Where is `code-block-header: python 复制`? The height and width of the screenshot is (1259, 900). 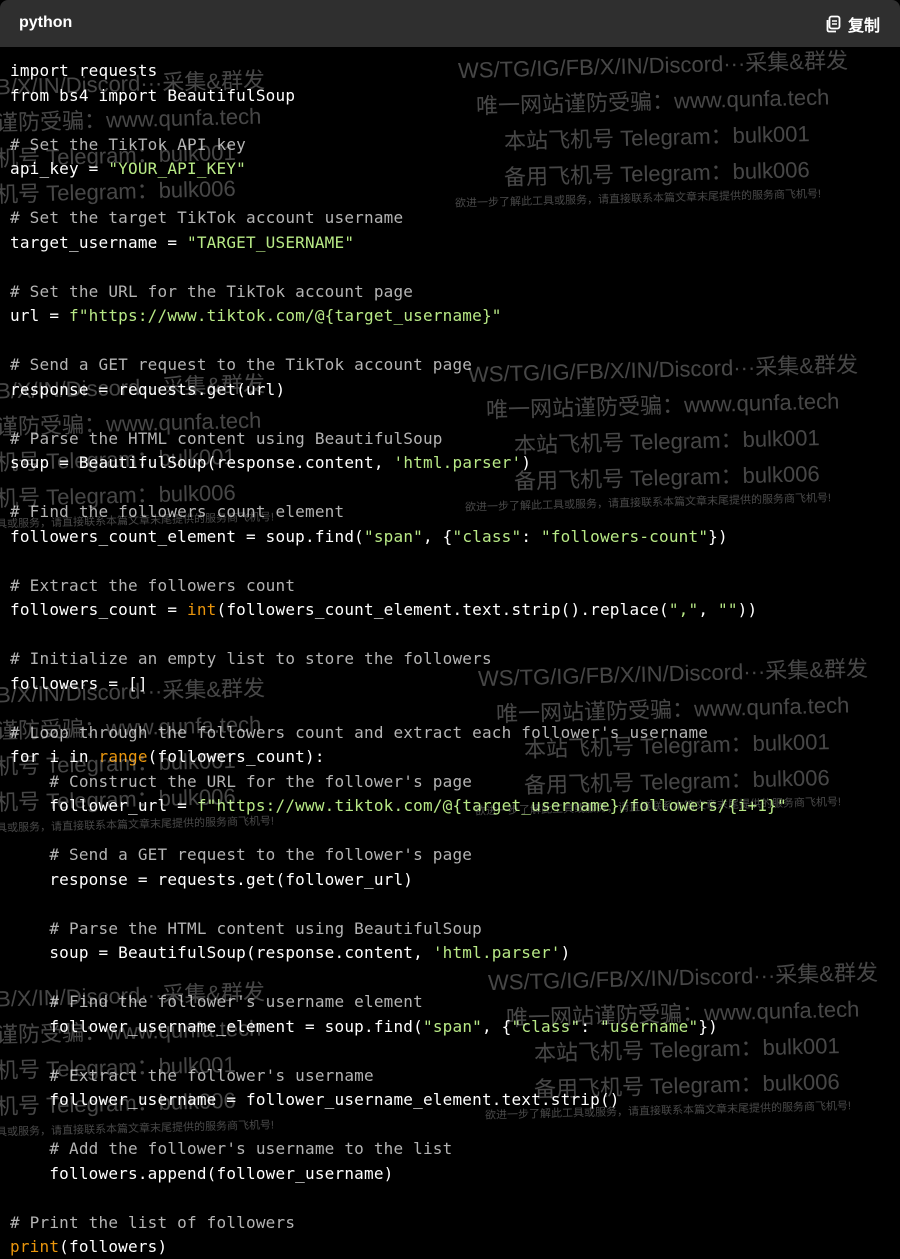
code-block-header: python 复制 is located at coordinates (450, 23).